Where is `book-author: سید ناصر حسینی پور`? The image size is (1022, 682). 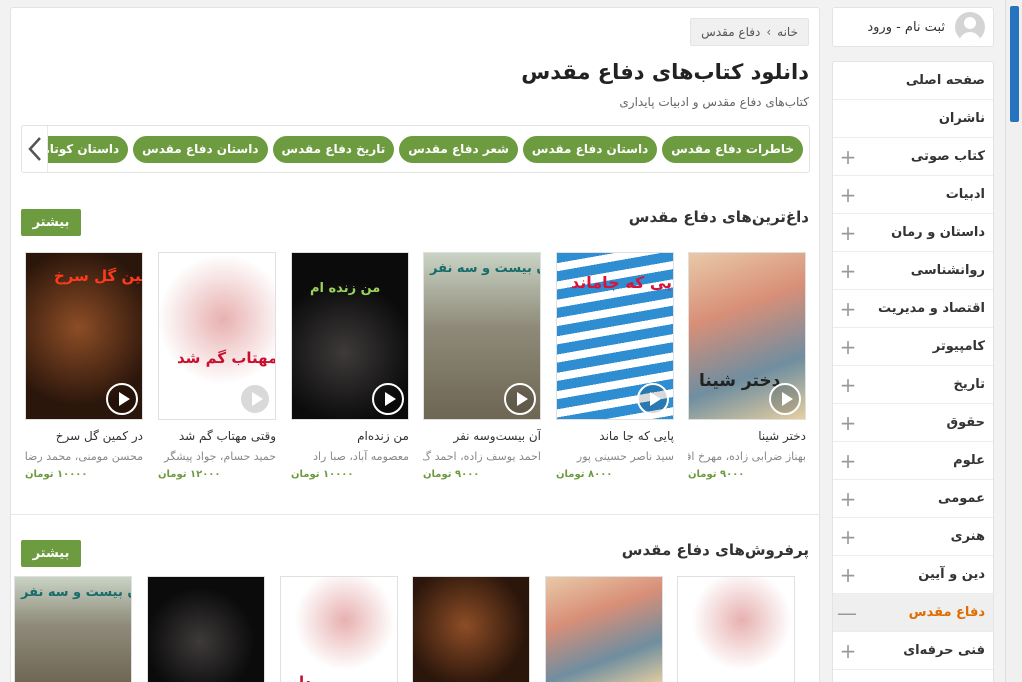
book-author: سید ناصر حسینی پور is located at coordinates (625, 456).